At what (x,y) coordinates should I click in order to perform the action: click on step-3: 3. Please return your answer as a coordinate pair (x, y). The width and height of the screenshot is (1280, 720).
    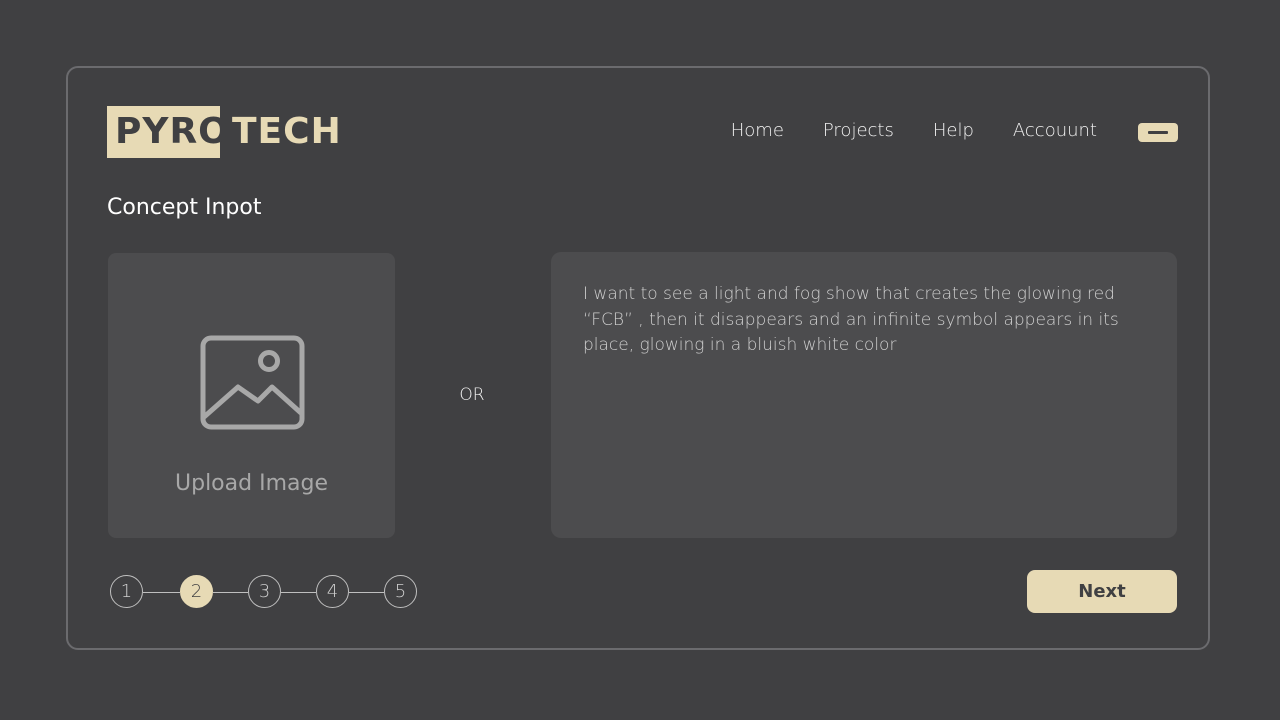
    Looking at the image, I should click on (264, 591).